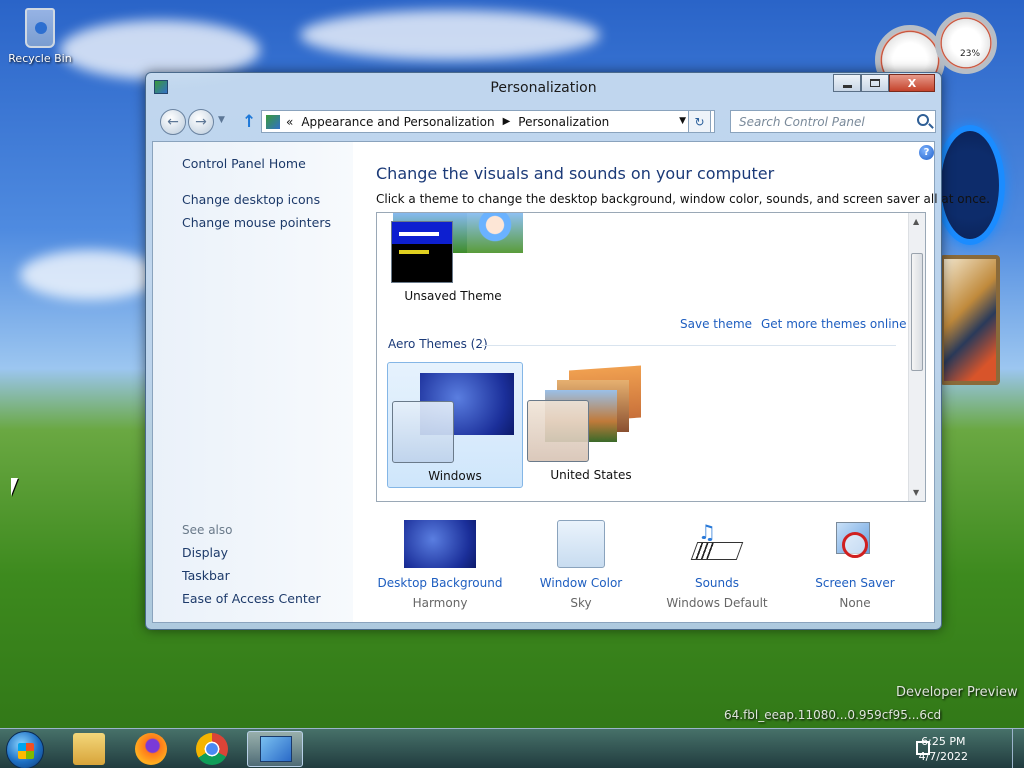 Image resolution: width=1024 pixels, height=768 pixels. Describe the element at coordinates (244, 163) in the screenshot. I see `sidebar-item-control-panel-home: Control Panel Home` at that location.